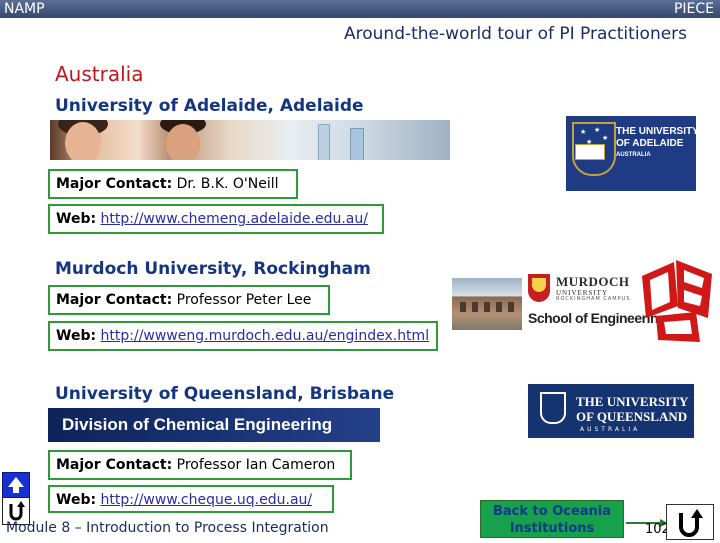  I want to click on murdoch-crest-icon, so click(539, 288).